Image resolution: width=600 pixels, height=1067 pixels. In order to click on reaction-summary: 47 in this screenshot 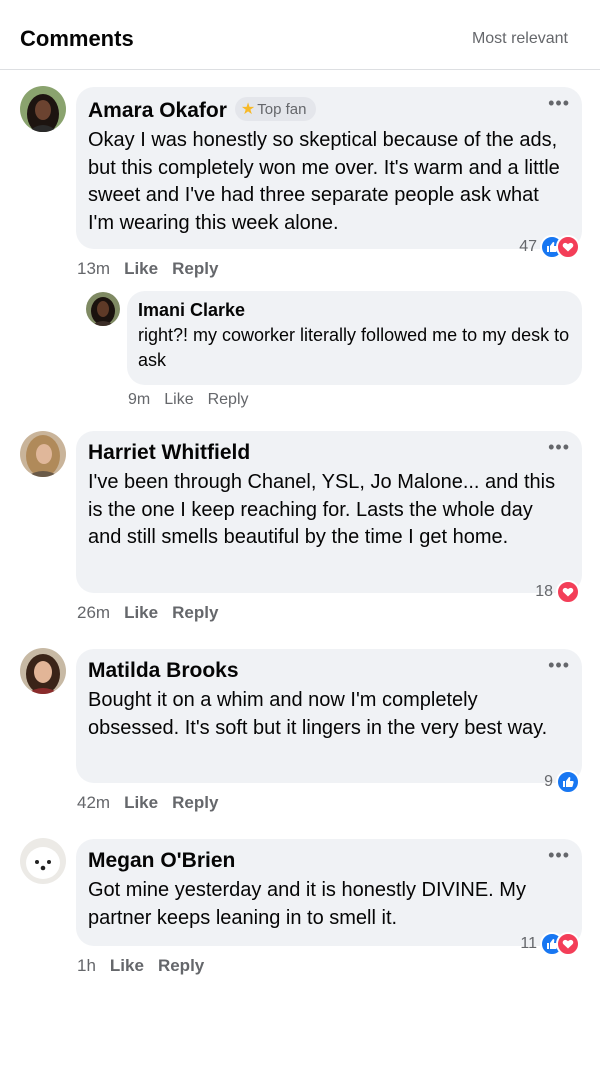, I will do `click(549, 247)`.